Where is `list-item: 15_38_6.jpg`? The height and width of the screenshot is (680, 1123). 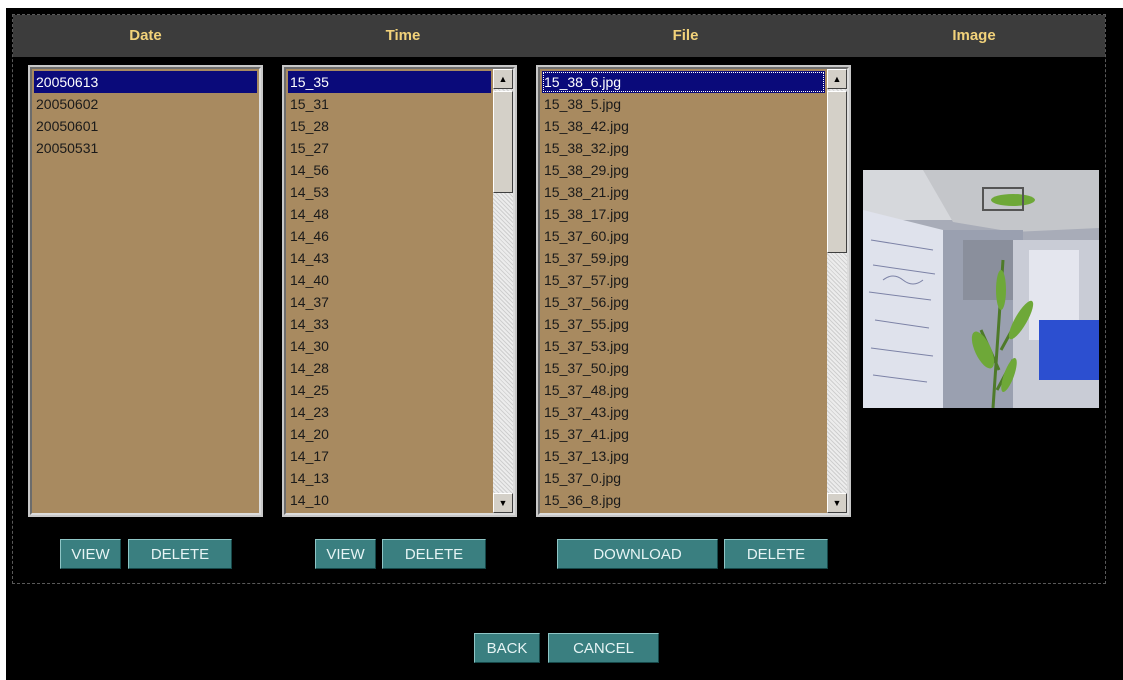 list-item: 15_38_6.jpg is located at coordinates (683, 82).